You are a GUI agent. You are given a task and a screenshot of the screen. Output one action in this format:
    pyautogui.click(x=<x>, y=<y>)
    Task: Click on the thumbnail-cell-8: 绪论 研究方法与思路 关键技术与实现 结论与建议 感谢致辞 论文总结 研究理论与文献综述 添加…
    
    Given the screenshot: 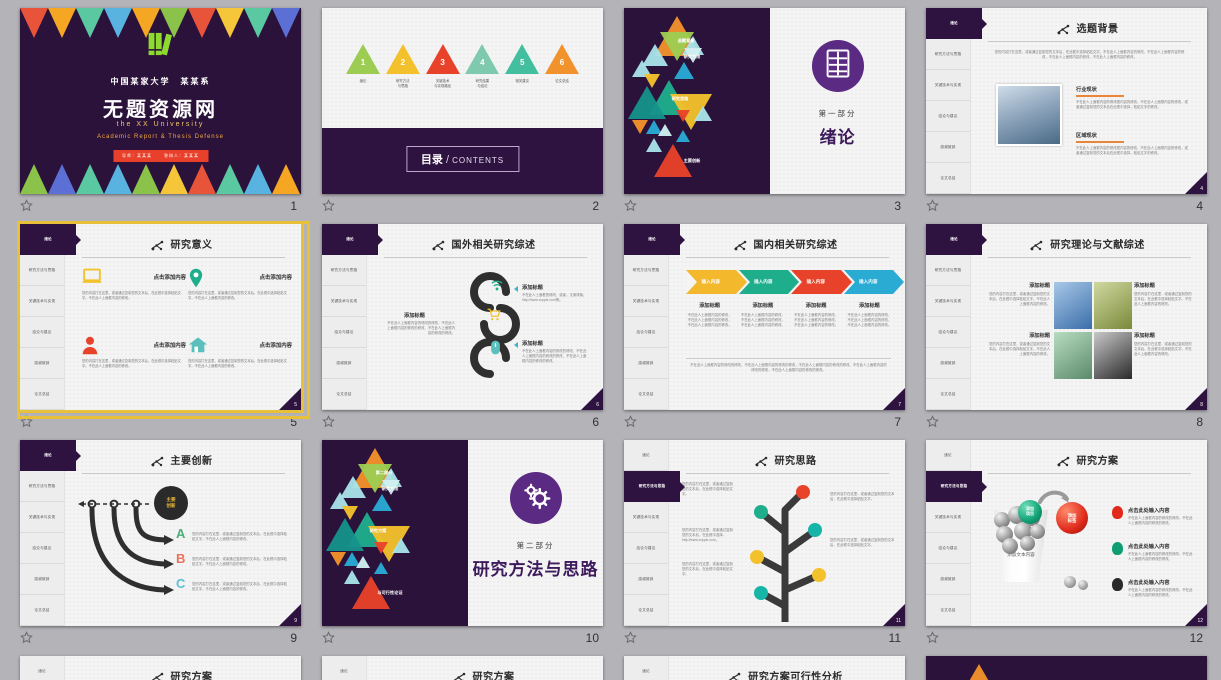 What is the action you would take?
    pyautogui.click(x=1070, y=329)
    